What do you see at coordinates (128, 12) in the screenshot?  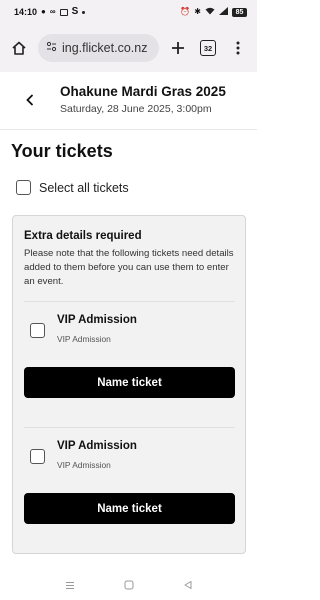 I see `status-bar: 14:10 ● ∞ S ⏰ ✱ 85` at bounding box center [128, 12].